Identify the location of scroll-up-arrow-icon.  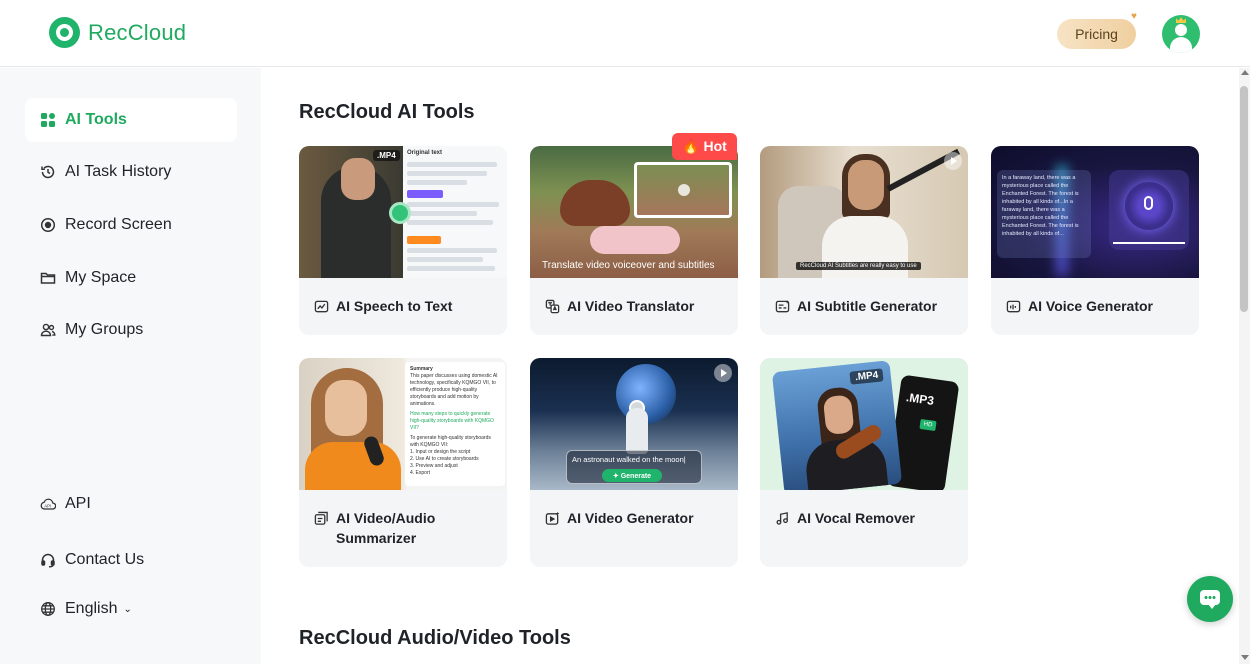
(1245, 72).